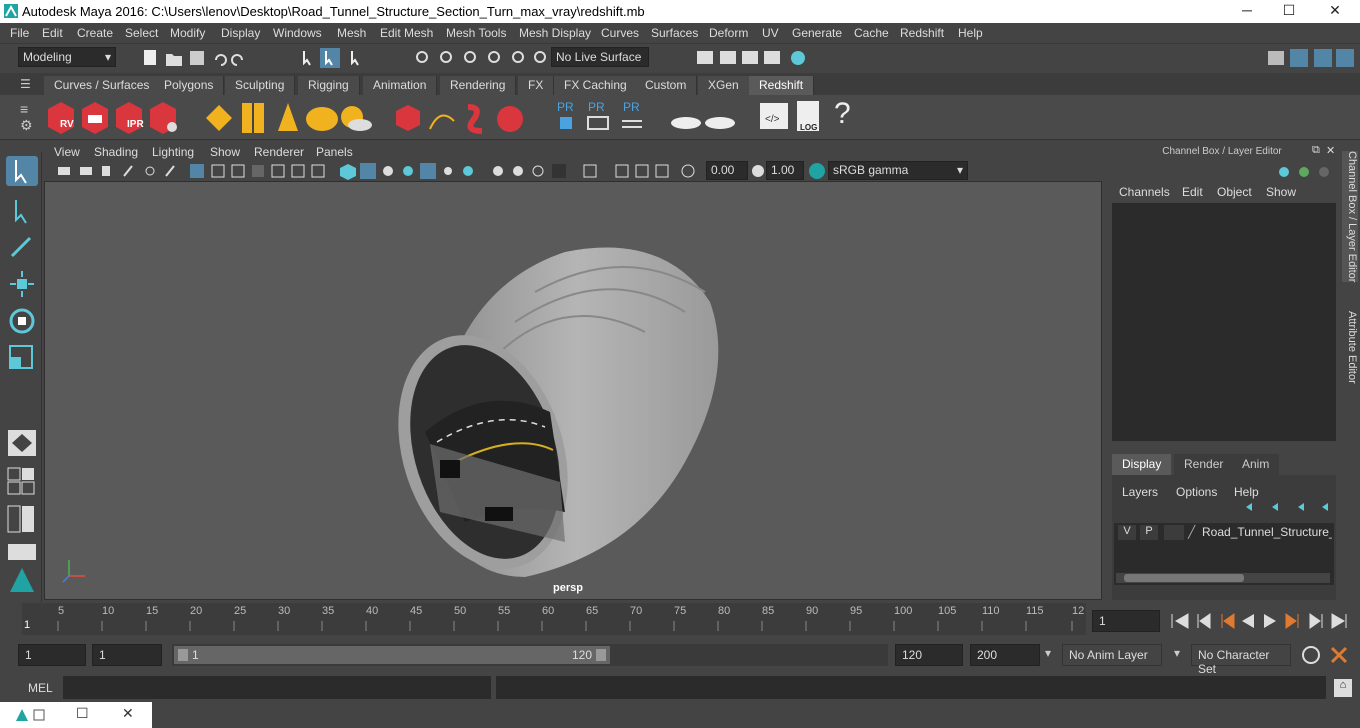  I want to click on viewport-tool-icons, so click(379, 171).